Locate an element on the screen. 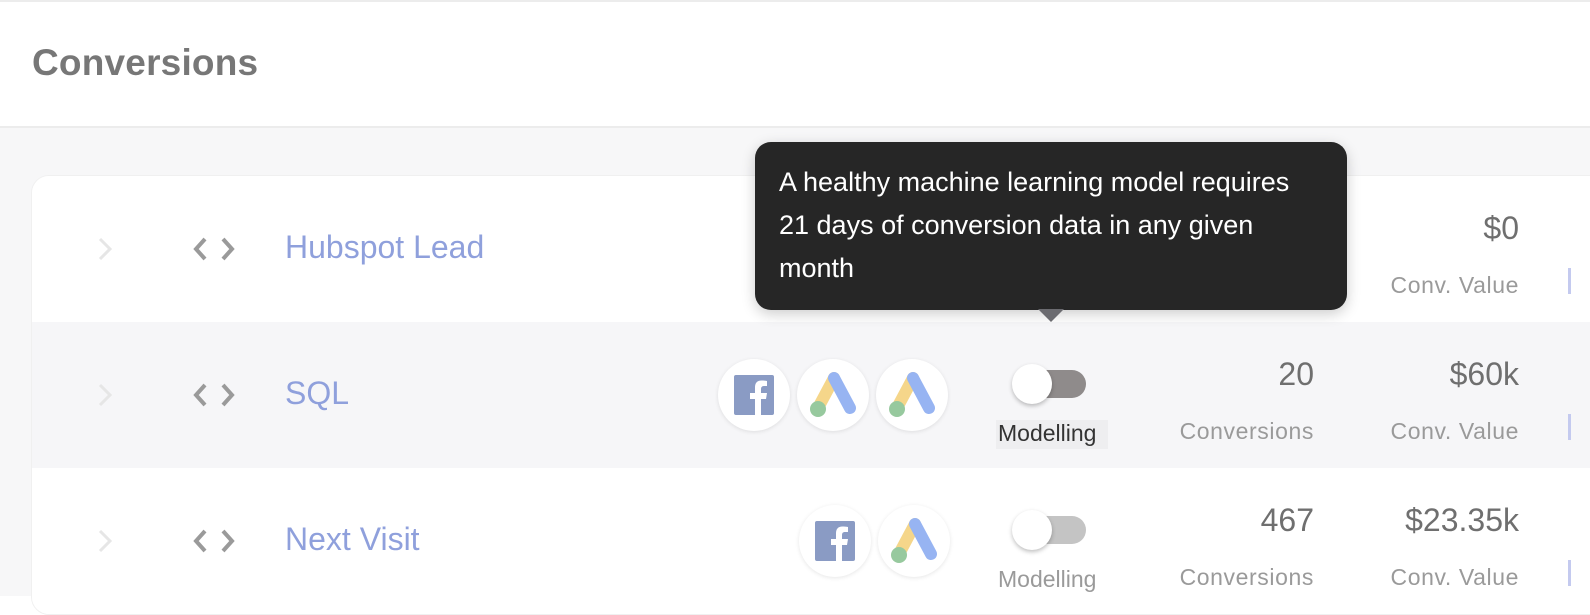 The height and width of the screenshot is (615, 1590). conversion-name: Hubspot Lead is located at coordinates (384, 247).